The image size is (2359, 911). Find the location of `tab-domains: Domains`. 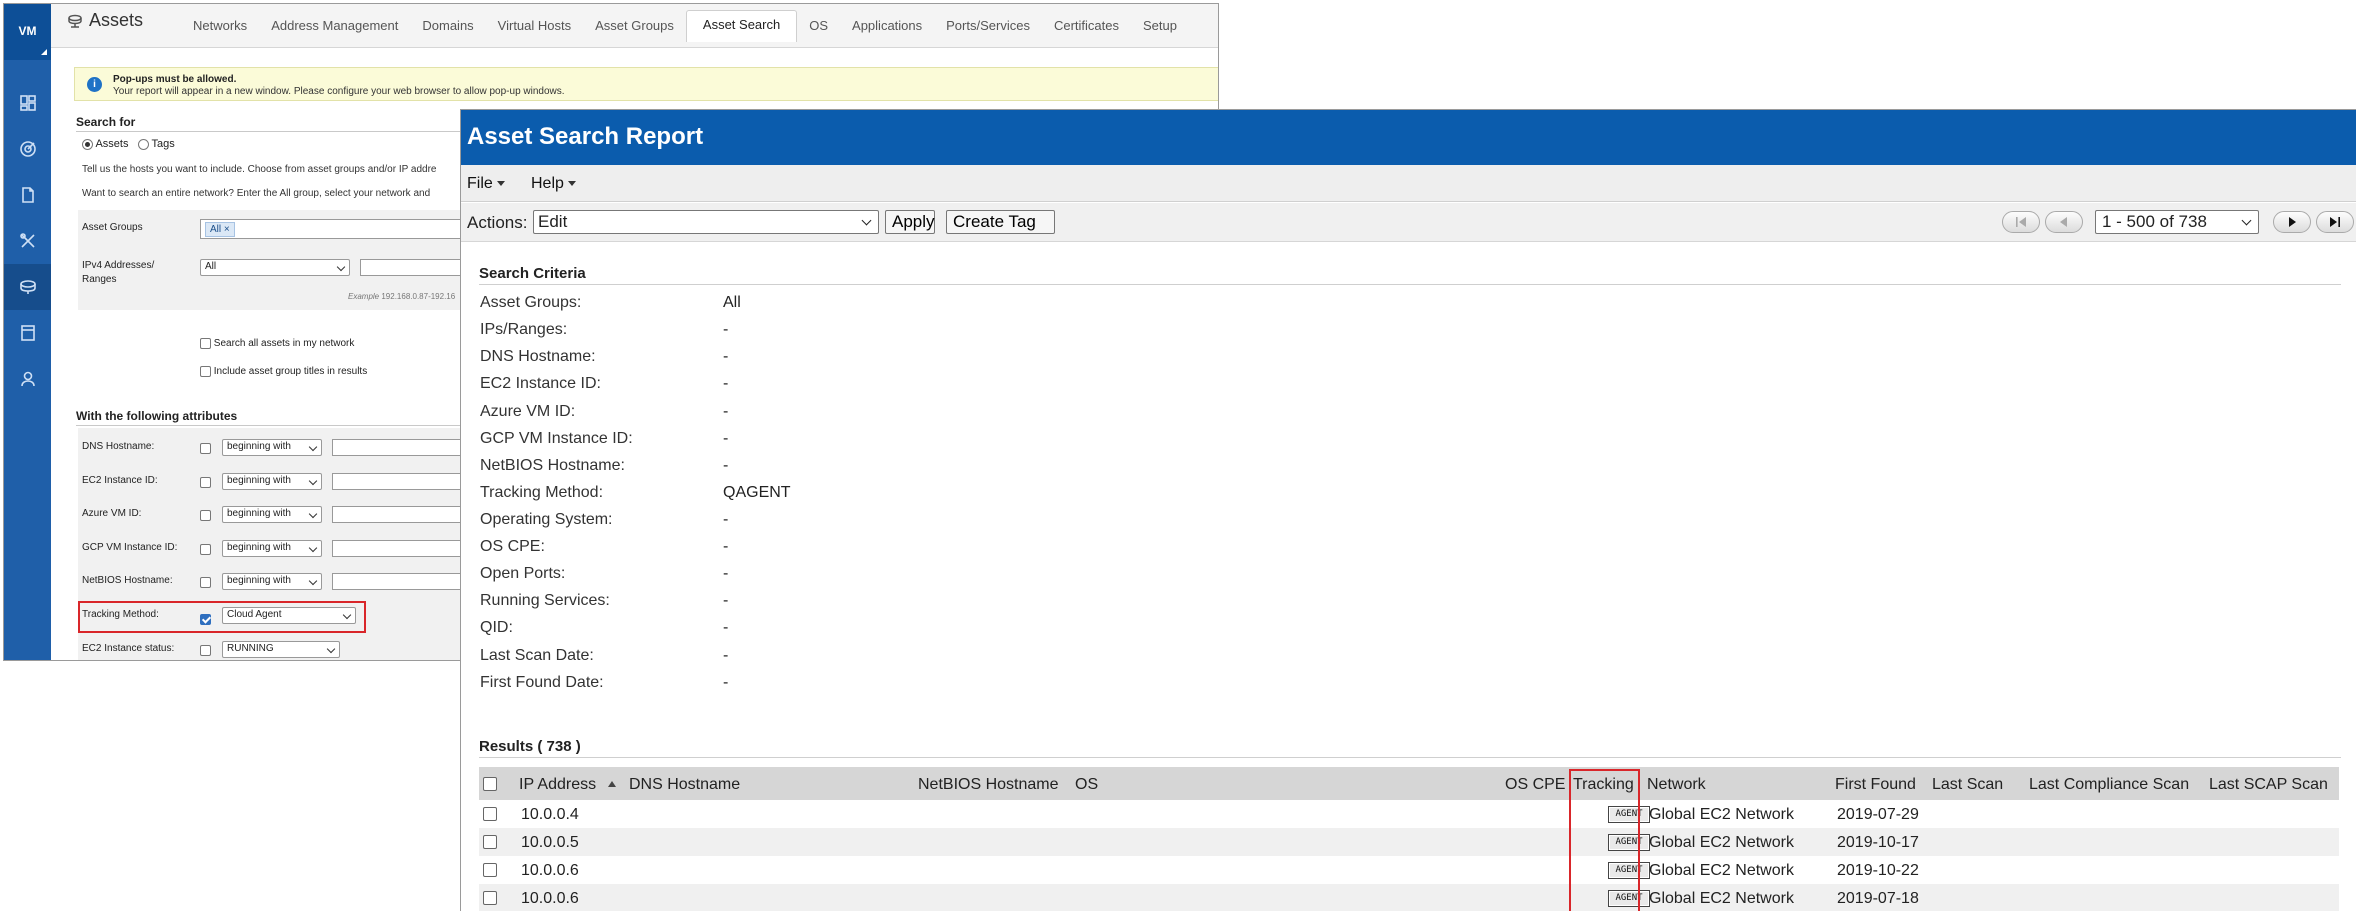

tab-domains: Domains is located at coordinates (447, 29).